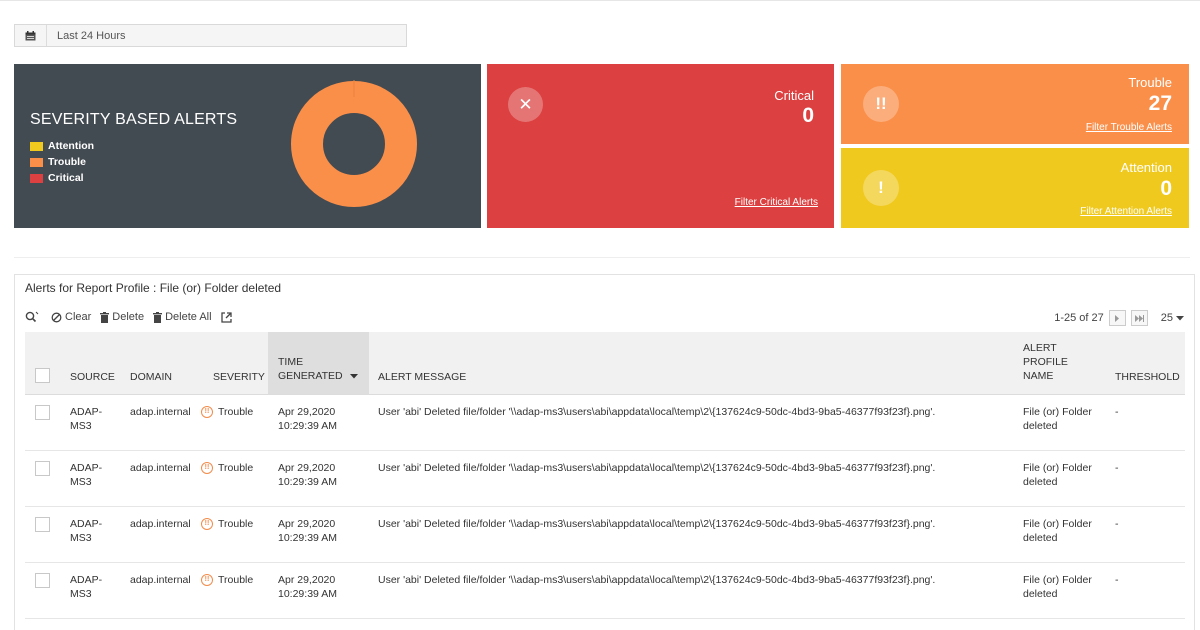 This screenshot has width=1200, height=630. What do you see at coordinates (1166, 318) in the screenshot?
I see `page-size-value: 25` at bounding box center [1166, 318].